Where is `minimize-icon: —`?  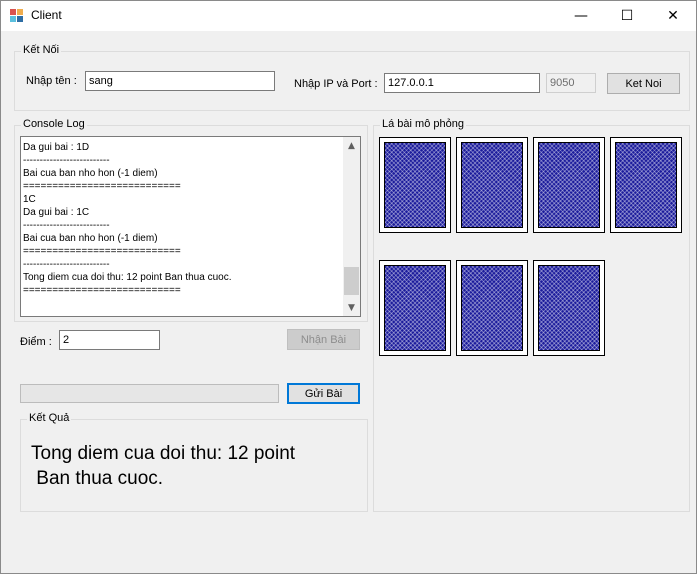 minimize-icon: — is located at coordinates (581, 16).